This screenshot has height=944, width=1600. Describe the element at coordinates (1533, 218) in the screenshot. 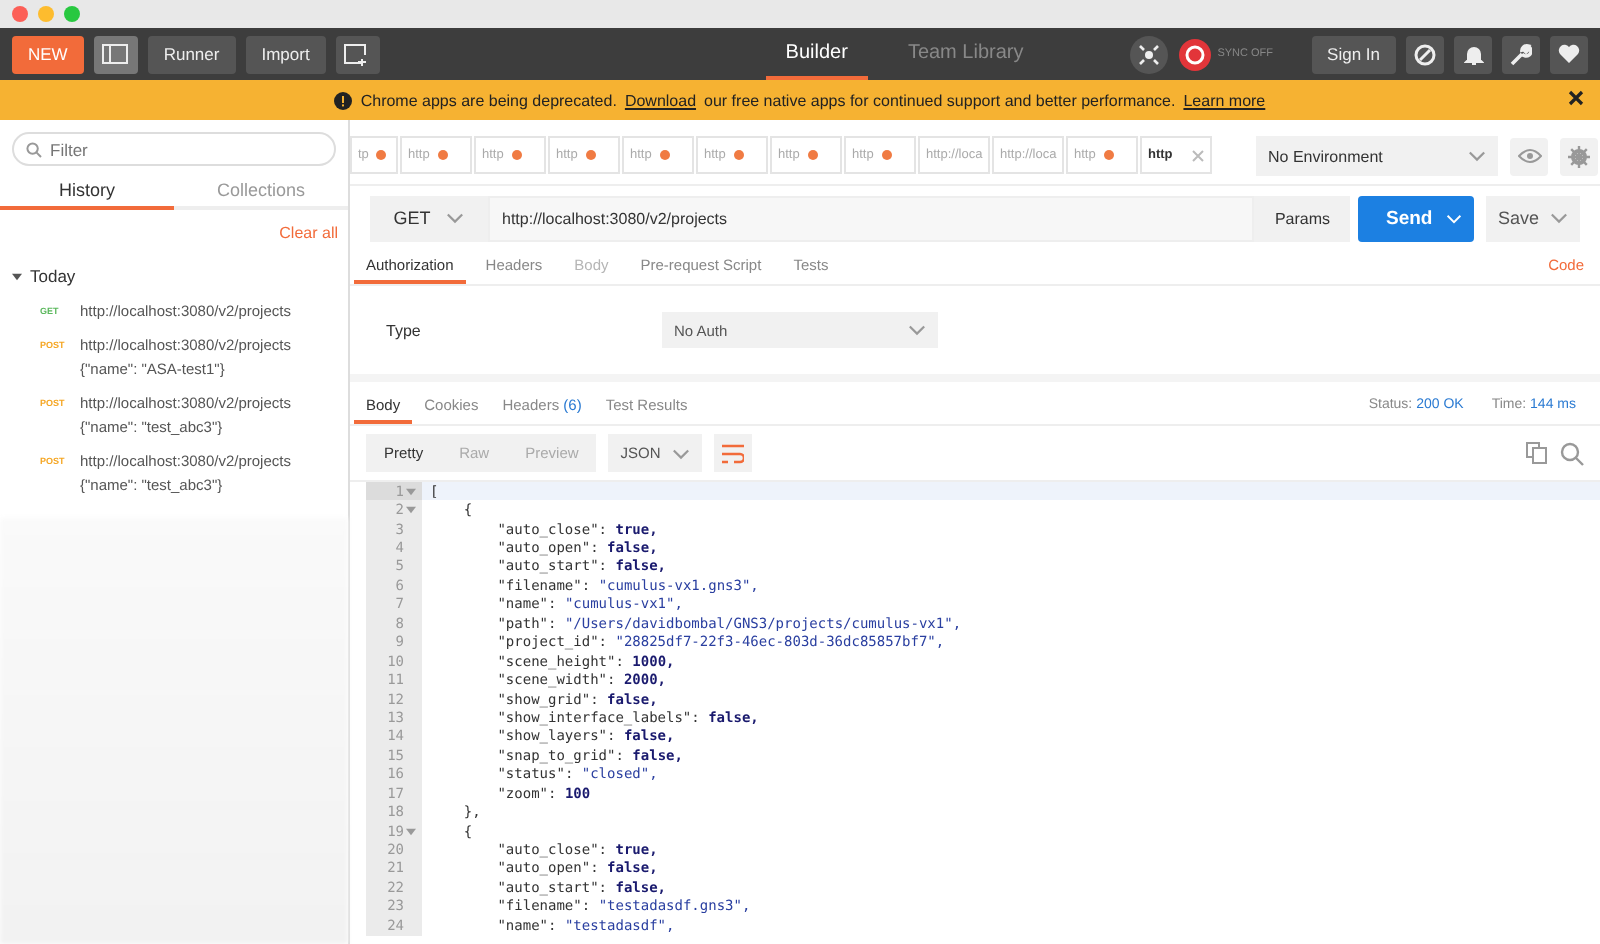

I see `save-button: Save` at that location.